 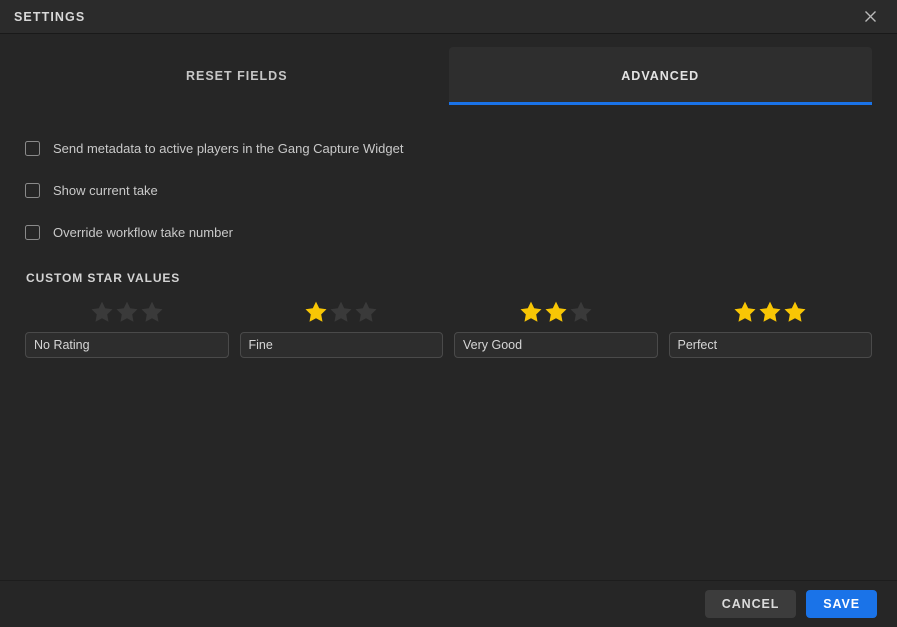 What do you see at coordinates (32, 148) in the screenshot?
I see `checkbox-send-metadata` at bounding box center [32, 148].